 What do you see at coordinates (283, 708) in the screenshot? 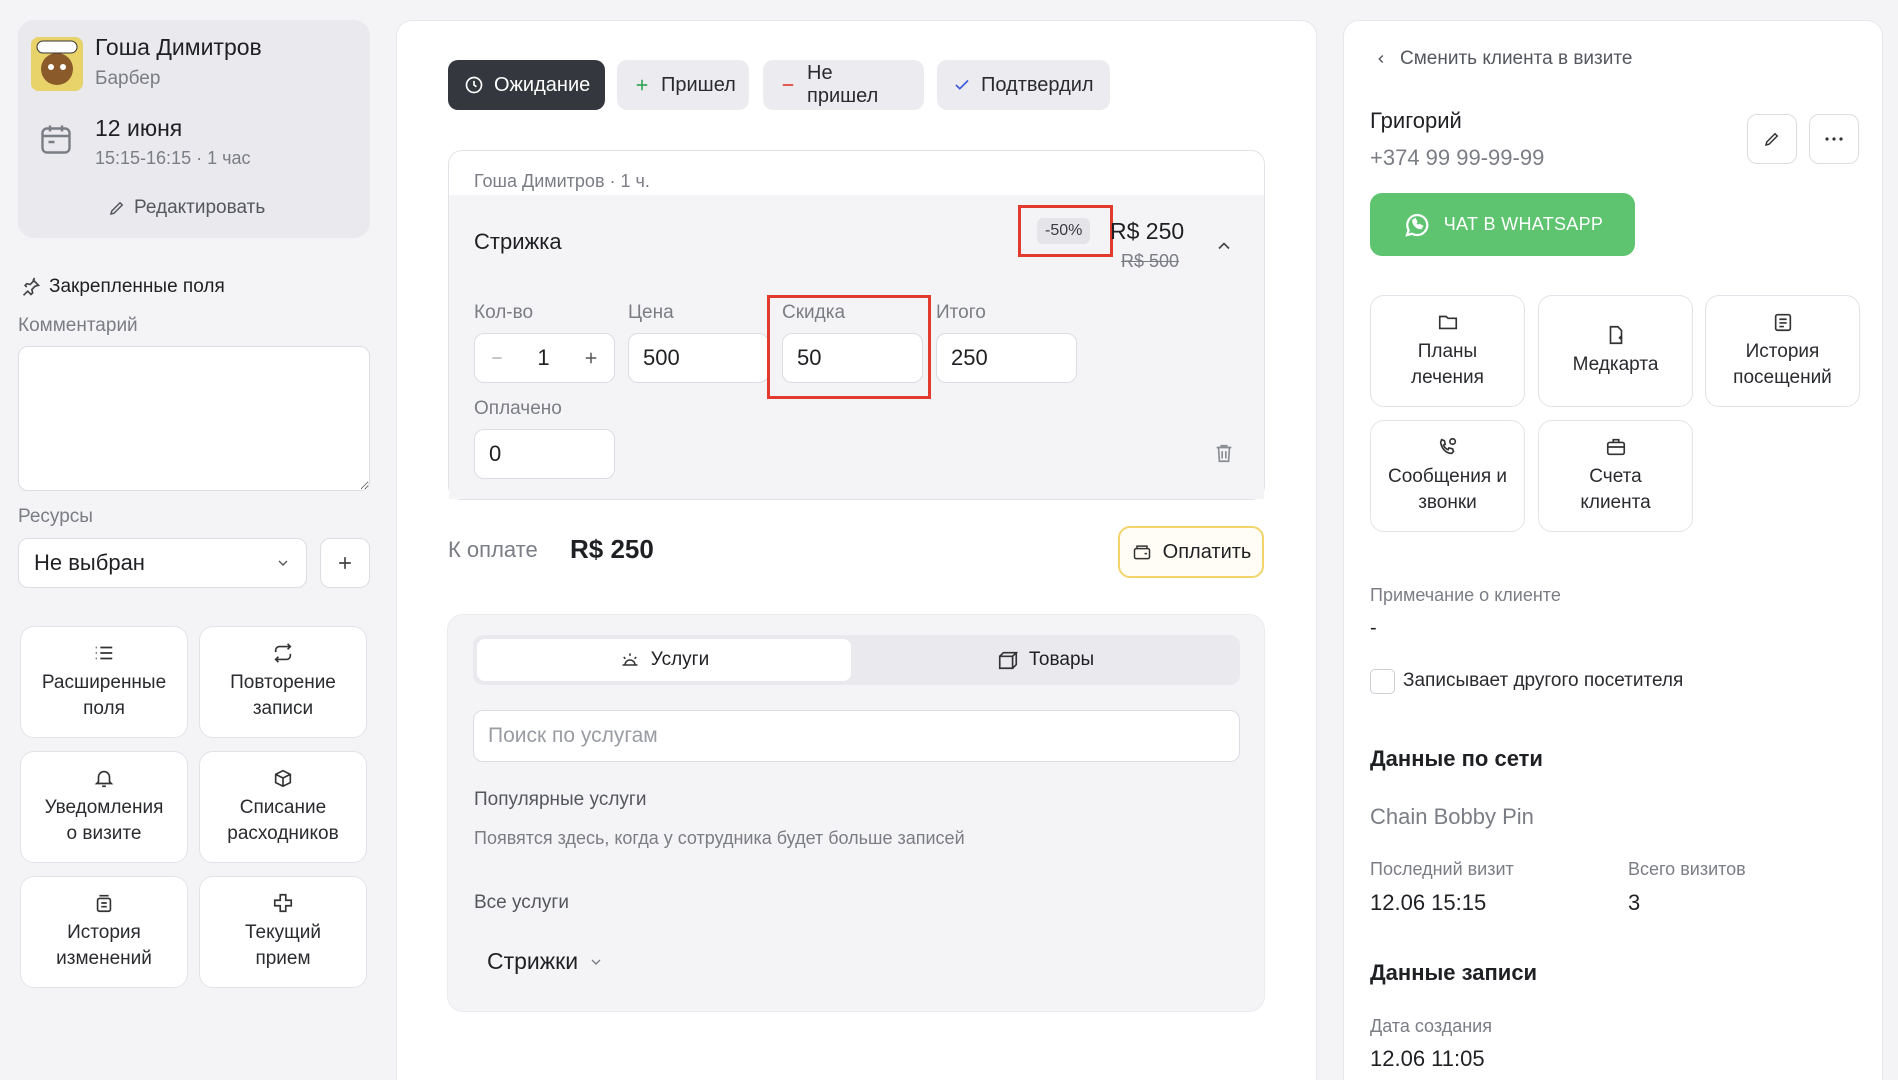
I see `tile-label: записи` at bounding box center [283, 708].